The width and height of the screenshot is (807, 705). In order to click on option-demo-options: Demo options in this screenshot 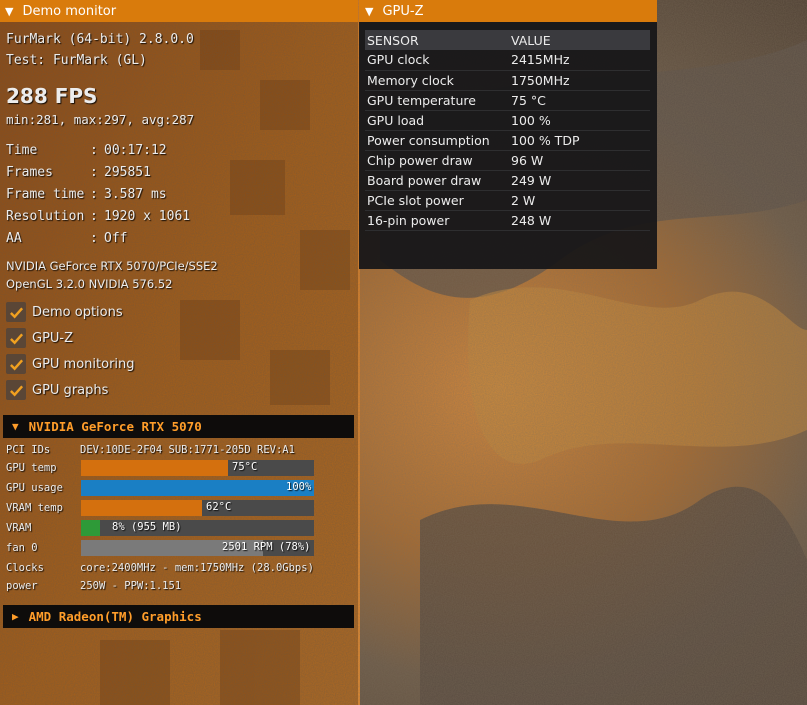, I will do `click(64, 312)`.